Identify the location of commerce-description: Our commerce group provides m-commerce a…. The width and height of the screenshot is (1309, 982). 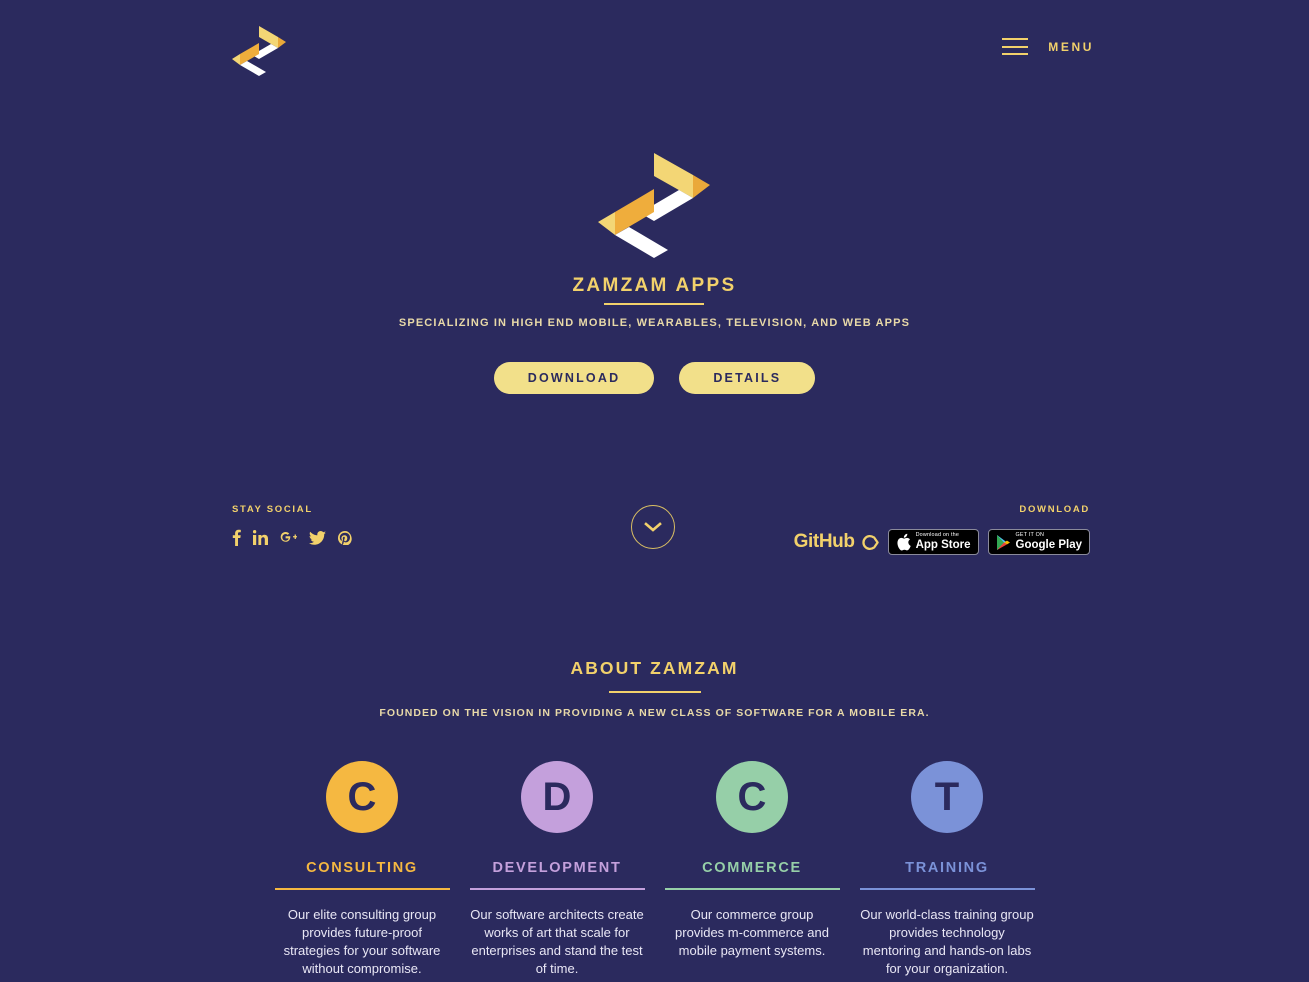
(752, 932).